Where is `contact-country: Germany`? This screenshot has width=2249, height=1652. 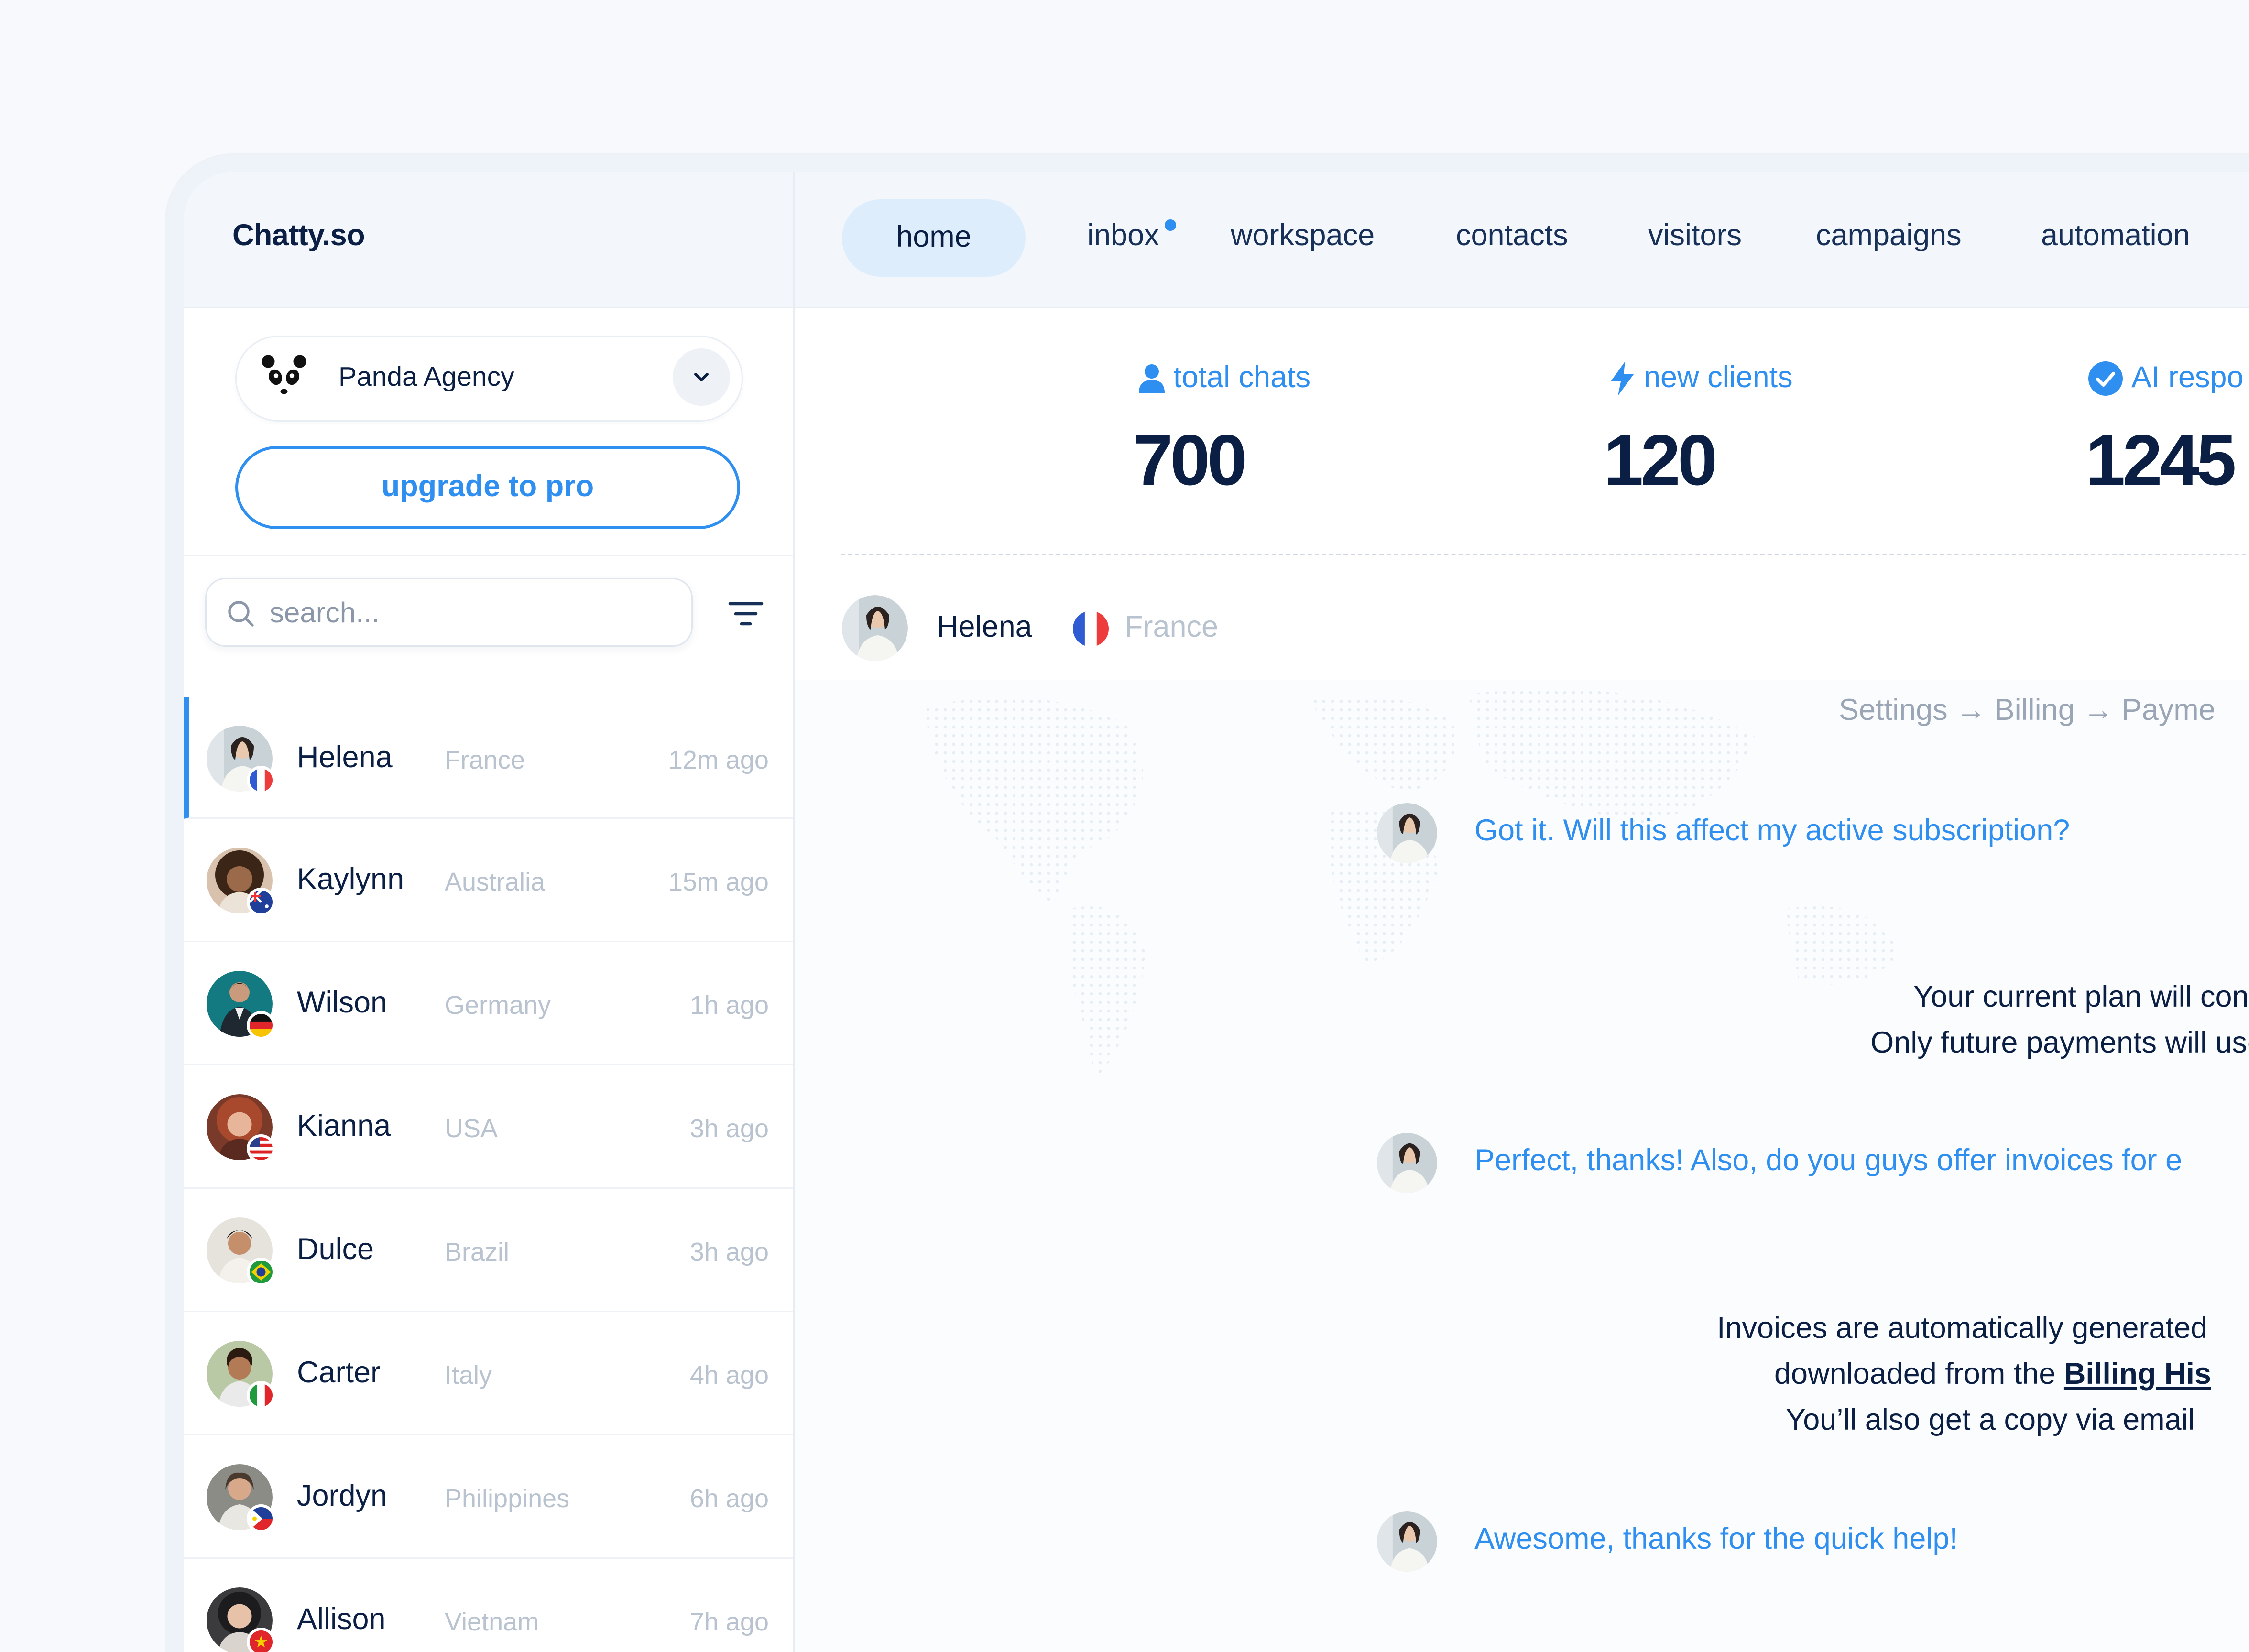
contact-country: Germany is located at coordinates (498, 1005).